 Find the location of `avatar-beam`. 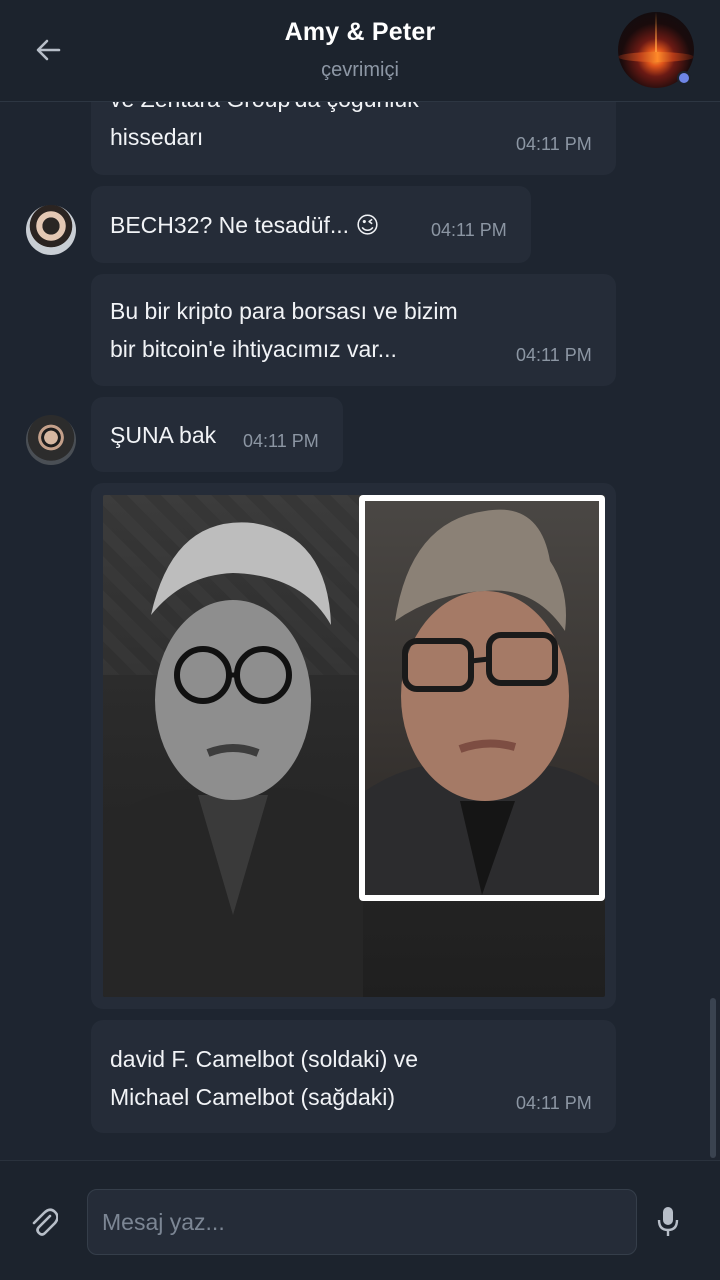

avatar-beam is located at coordinates (656, 34).